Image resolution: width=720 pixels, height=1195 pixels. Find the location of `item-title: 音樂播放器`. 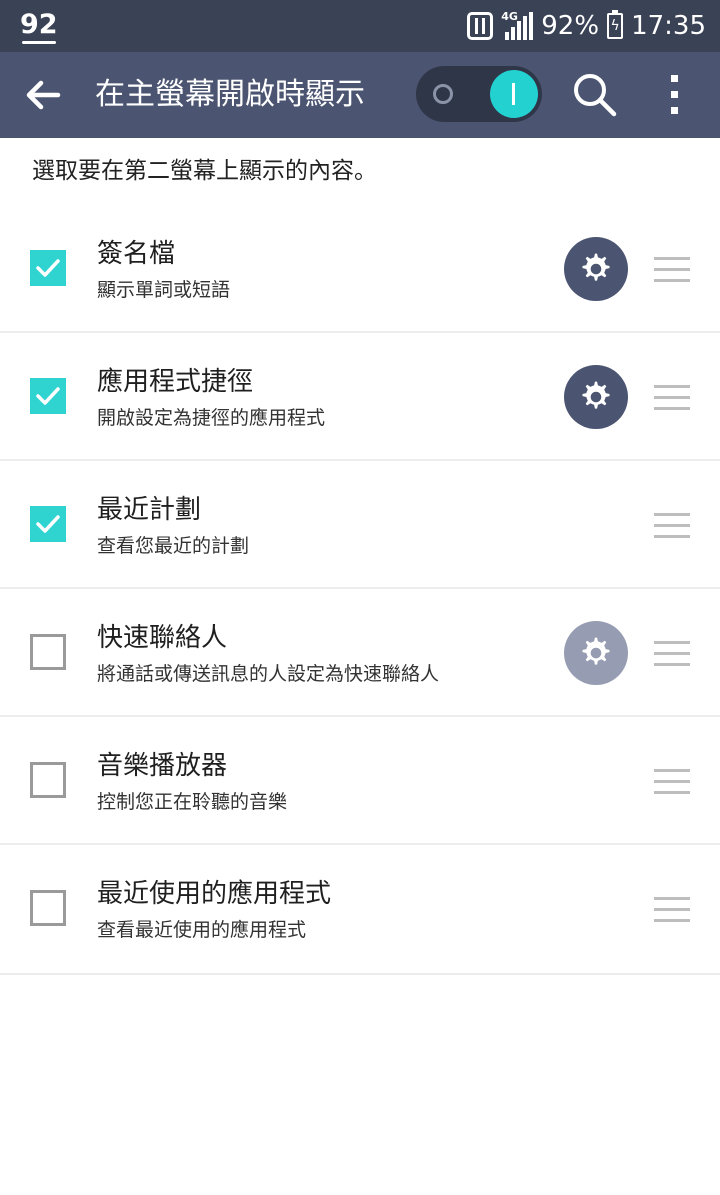

item-title: 音樂播放器 is located at coordinates (162, 766).